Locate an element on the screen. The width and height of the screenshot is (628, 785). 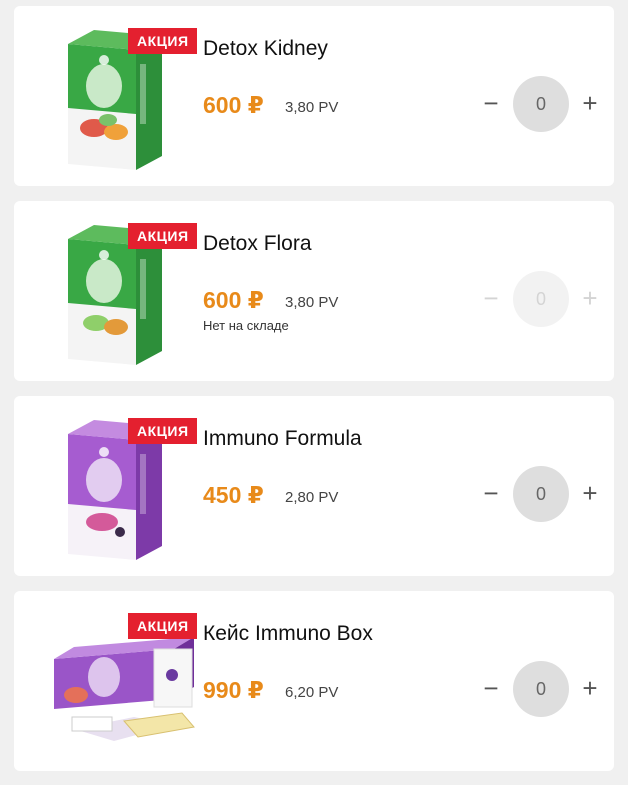
product-title: Detox Kidney is located at coordinates (265, 49).